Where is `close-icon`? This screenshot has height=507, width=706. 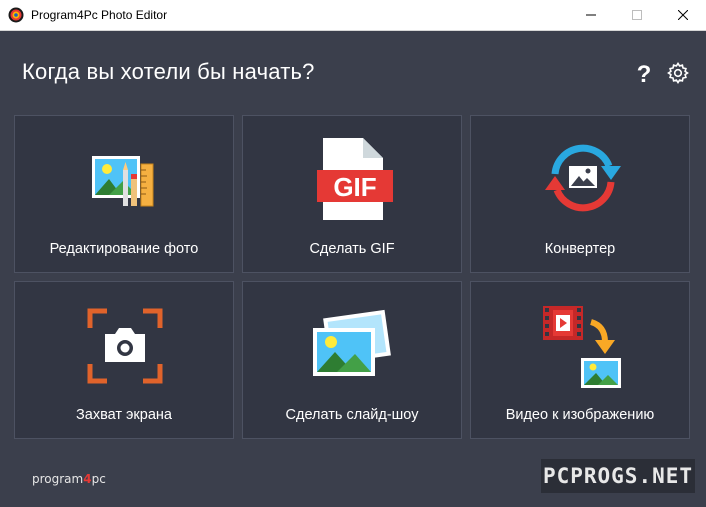 close-icon is located at coordinates (683, 15).